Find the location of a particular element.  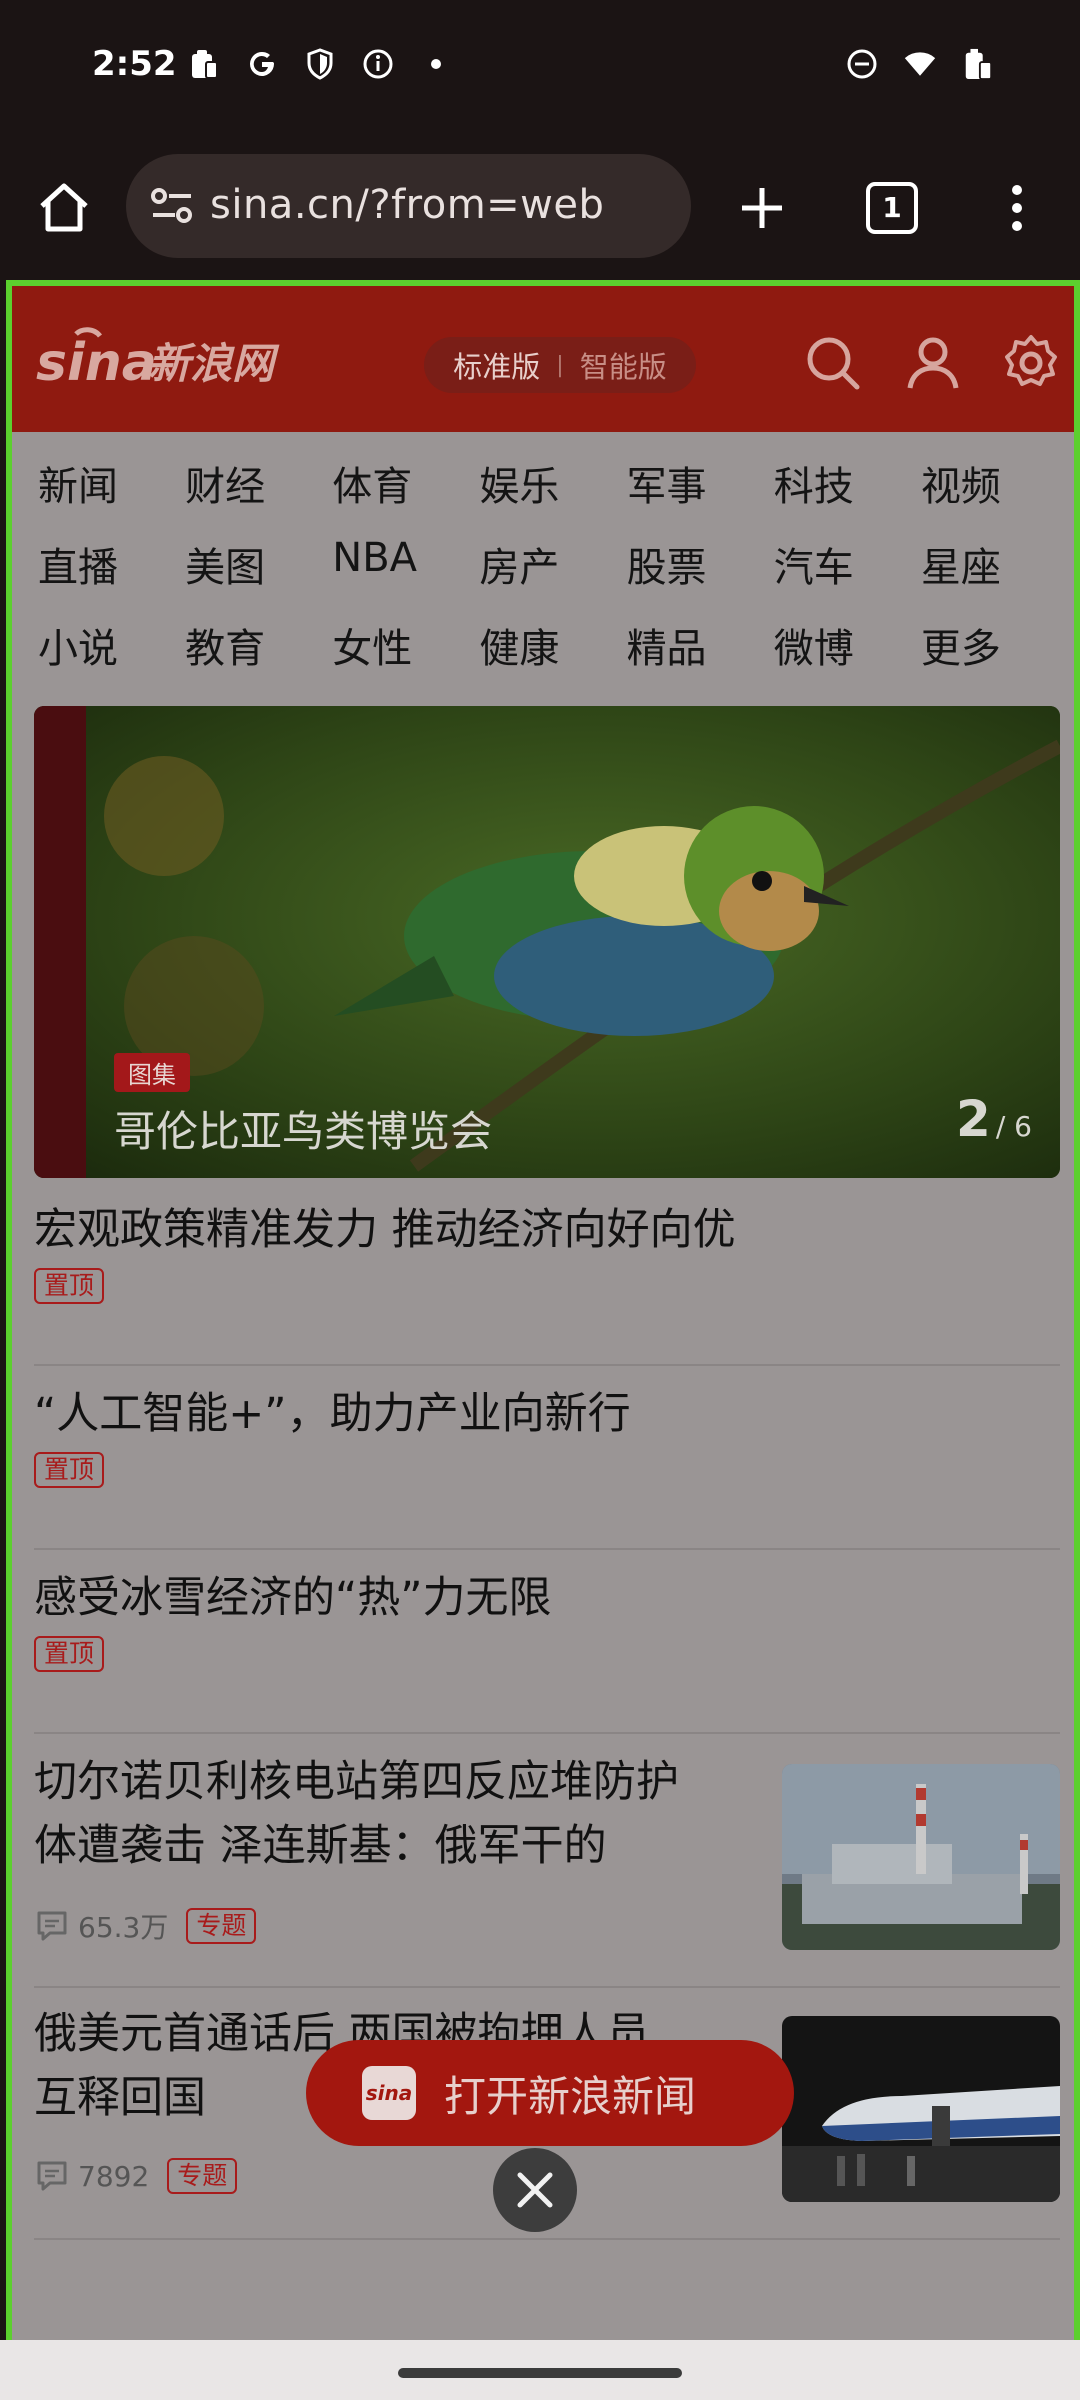

comment-count: 65.3万 is located at coordinates (123, 1927).